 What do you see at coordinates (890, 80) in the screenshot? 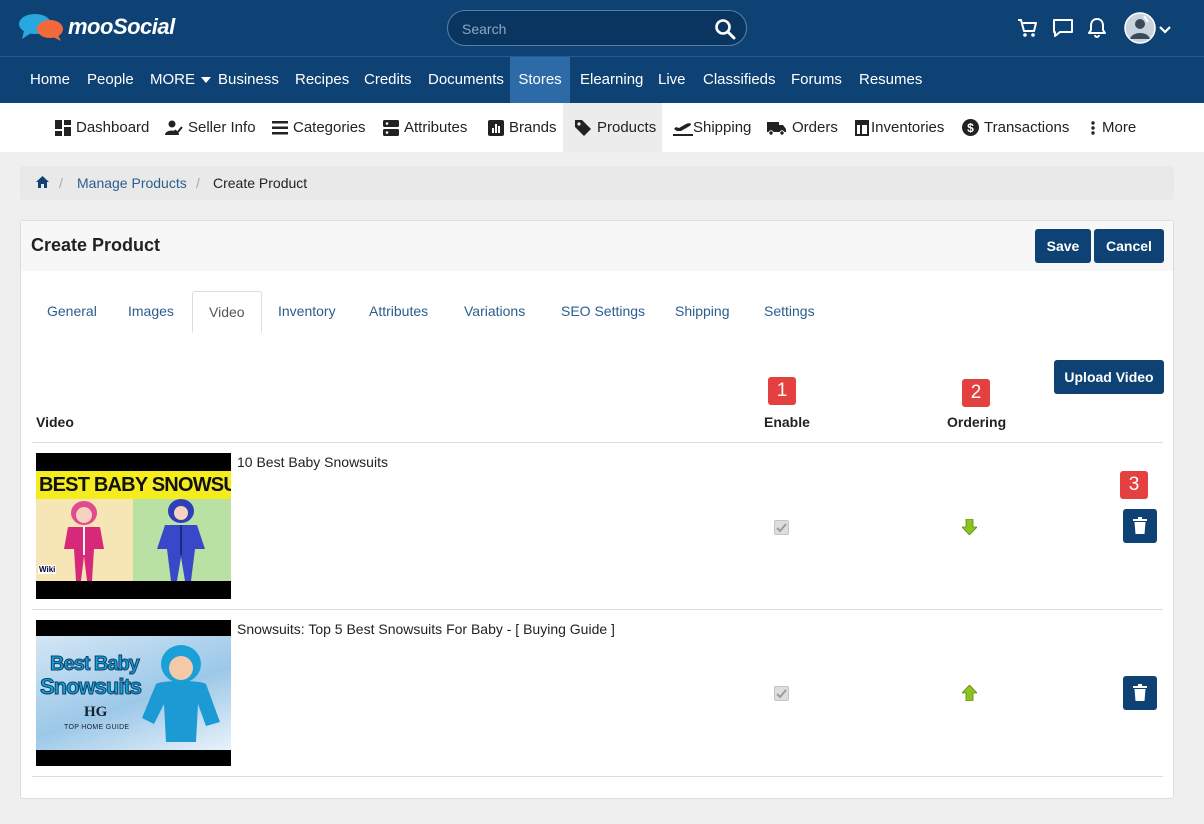
I see `nav-item-resumes: Resumes` at bounding box center [890, 80].